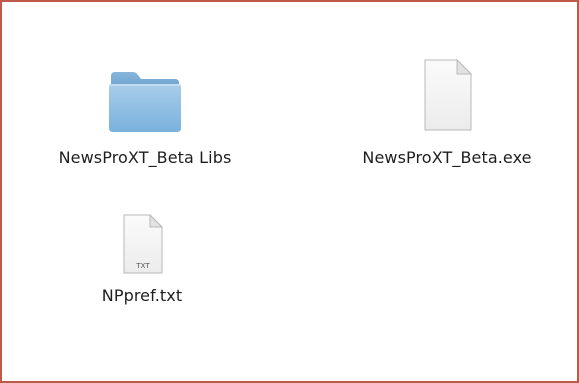 This screenshot has width=579, height=383. Describe the element at coordinates (142, 266) in the screenshot. I see `txt-badge: TXT` at that location.